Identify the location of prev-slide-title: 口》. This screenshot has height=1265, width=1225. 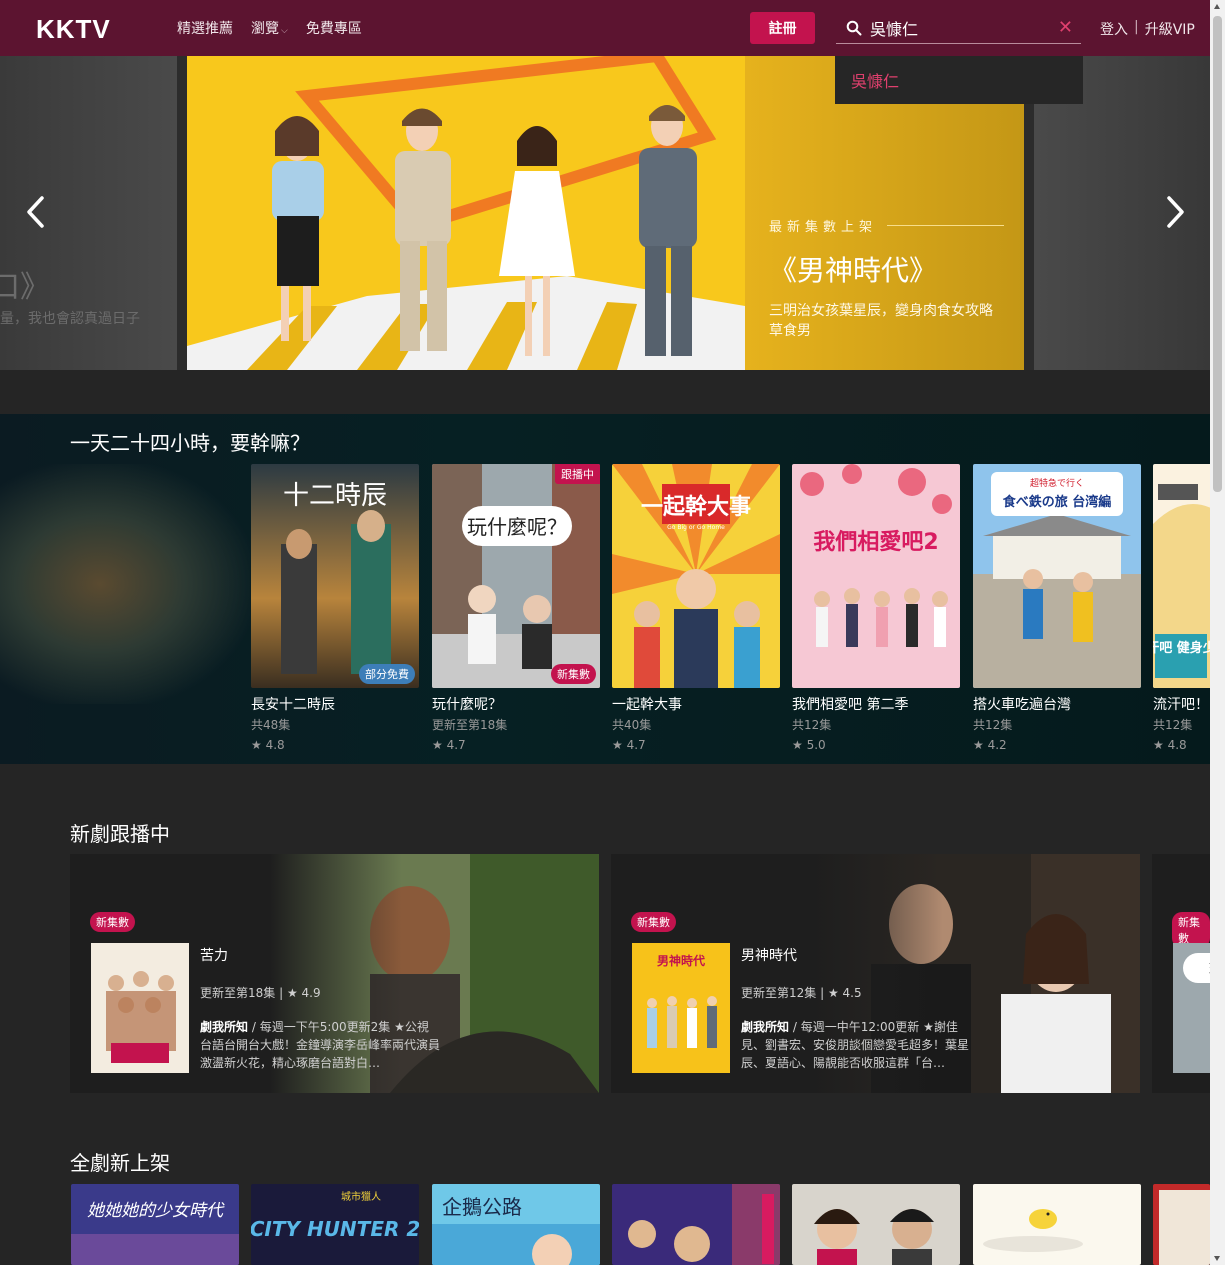
(25, 287).